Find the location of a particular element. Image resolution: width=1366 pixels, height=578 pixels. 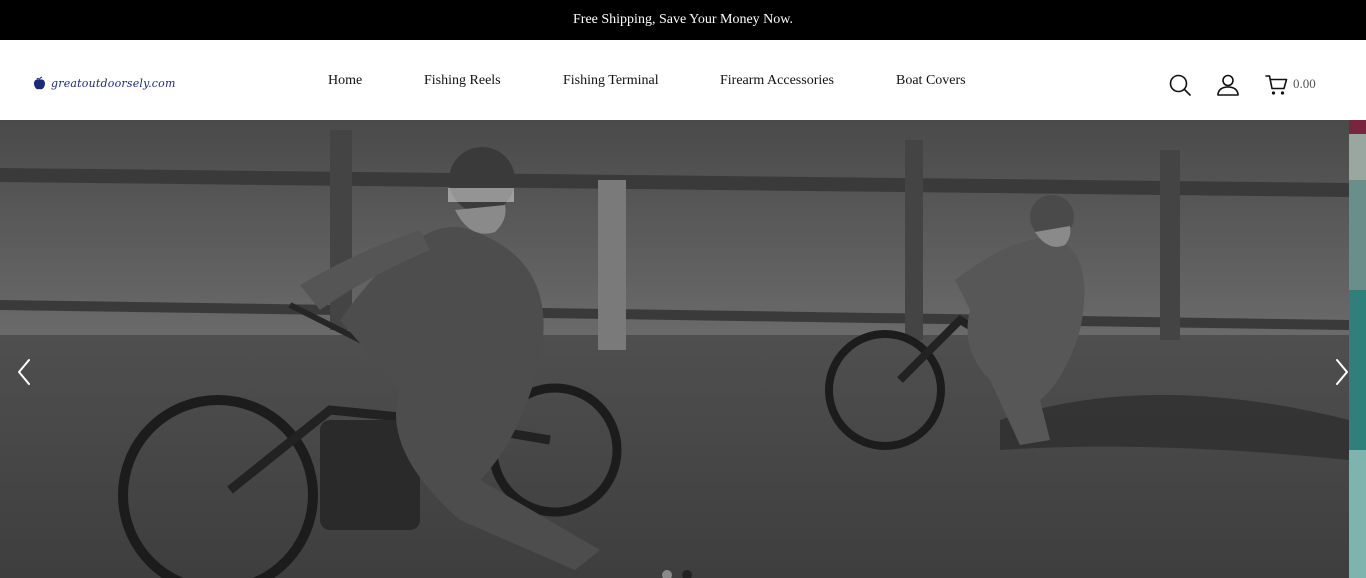

account-button is located at coordinates (1228, 85).